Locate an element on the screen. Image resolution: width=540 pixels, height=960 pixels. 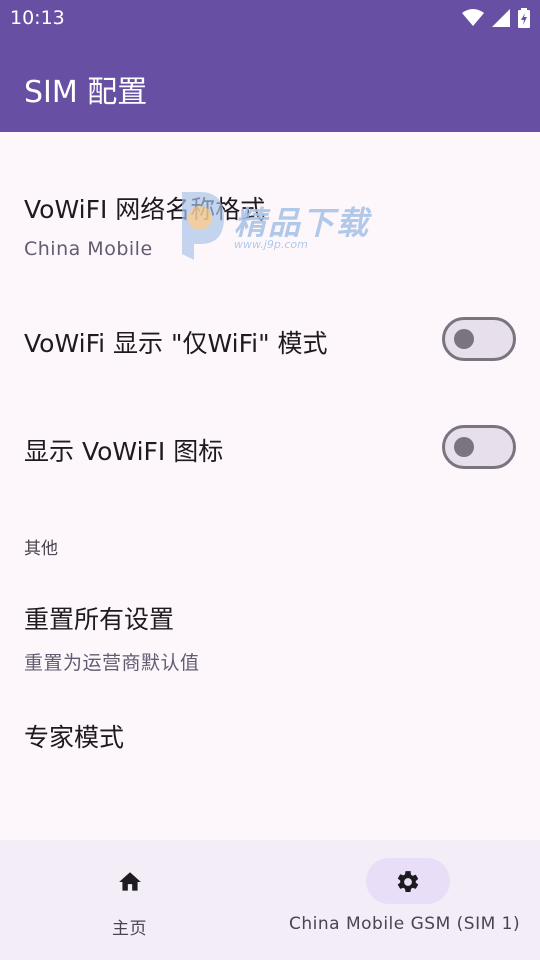
pref-wifi-only-mode: VoWiFi 显示 "仅WiFi" 模式 is located at coordinates (270, 340).